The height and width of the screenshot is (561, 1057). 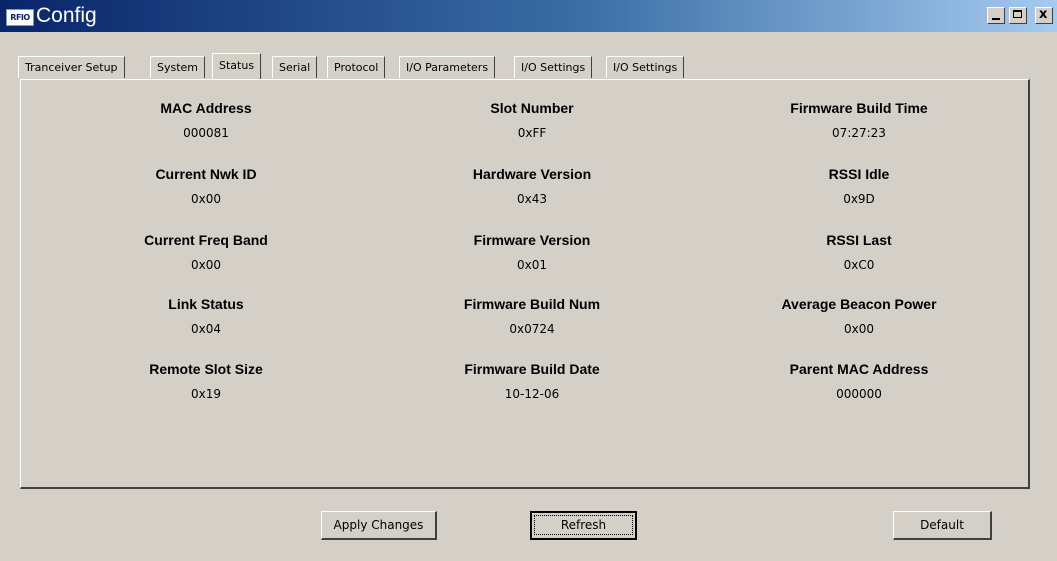 What do you see at coordinates (532, 381) in the screenshot?
I see `firmware-build-date-field: Firmware Build Date 10-12-06` at bounding box center [532, 381].